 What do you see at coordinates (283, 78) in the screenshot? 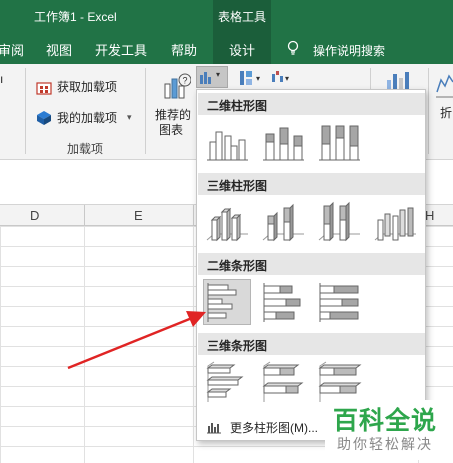
I see `waterfall-chart-icon: ▾` at bounding box center [283, 78].